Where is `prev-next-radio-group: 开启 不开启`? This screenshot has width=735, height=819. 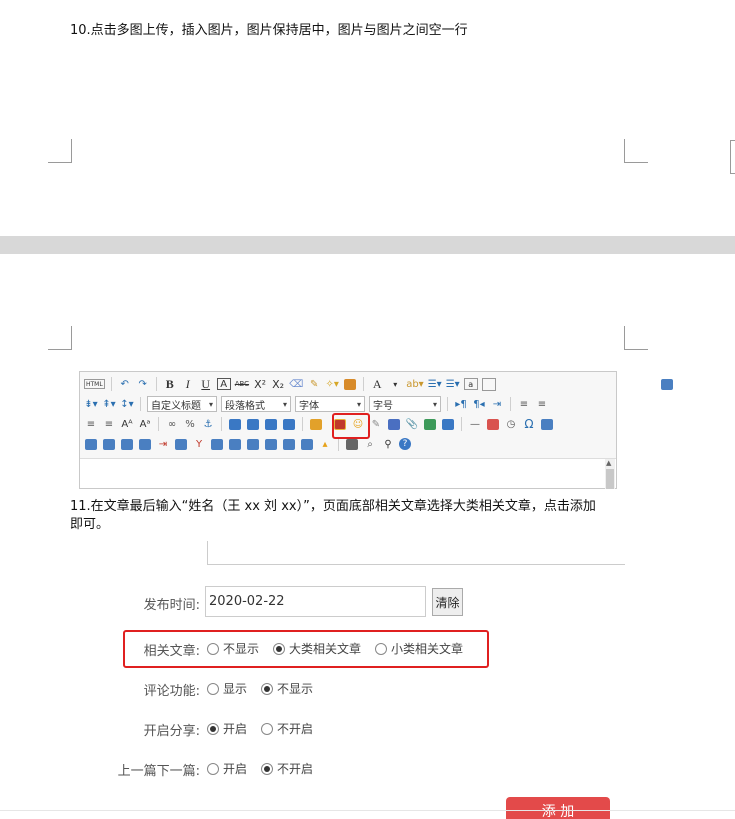
prev-next-radio-group: 开启 不开启 is located at coordinates (267, 768).